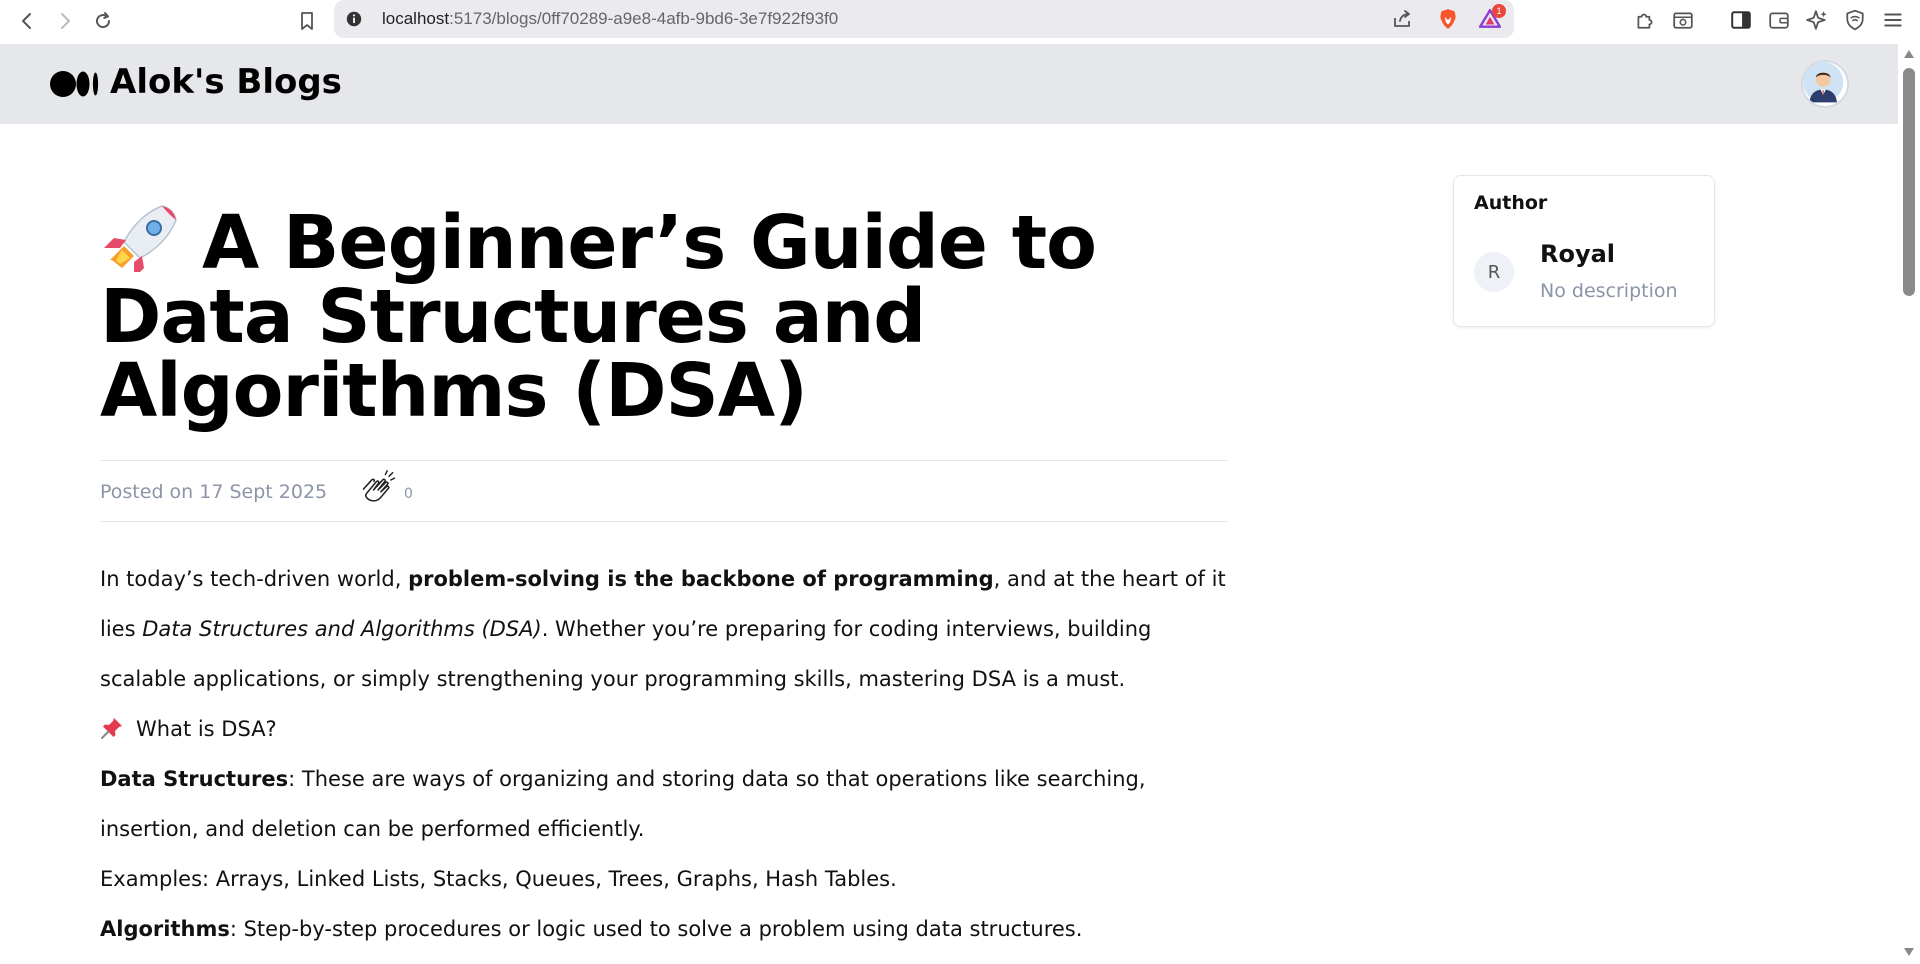 Image resolution: width=1920 pixels, height=964 pixels. Describe the element at coordinates (112, 723) in the screenshot. I see `pushpin-icon` at that location.